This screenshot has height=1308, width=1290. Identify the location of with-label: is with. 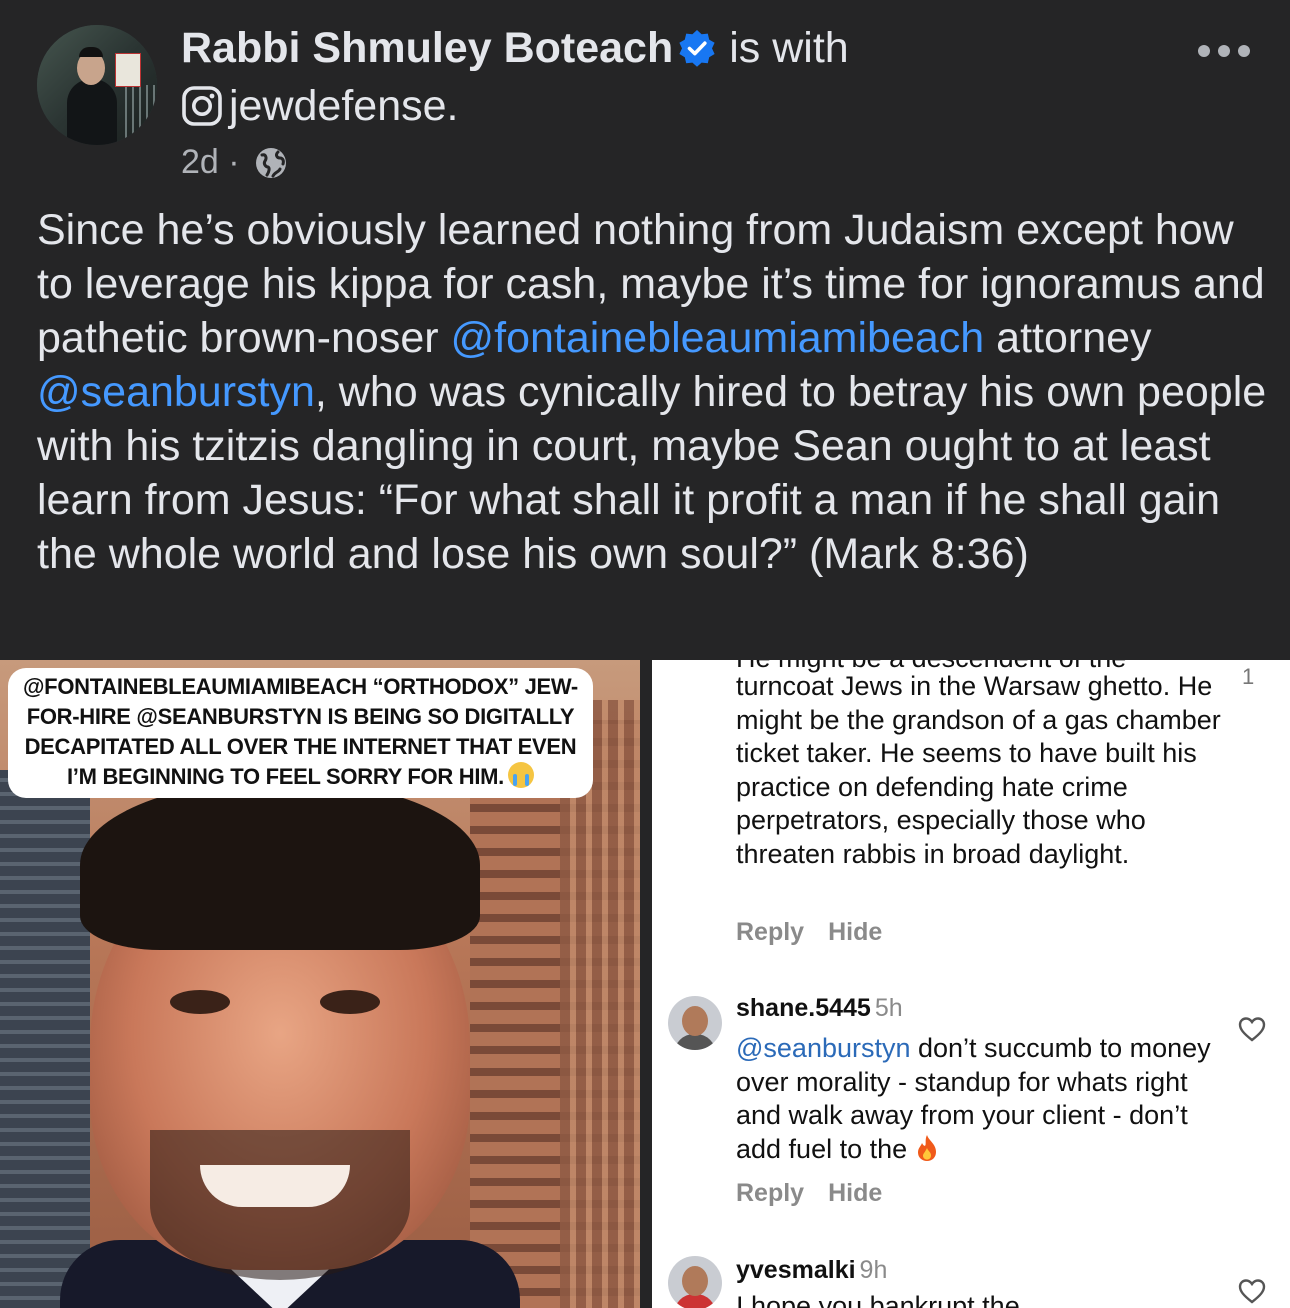
(789, 48).